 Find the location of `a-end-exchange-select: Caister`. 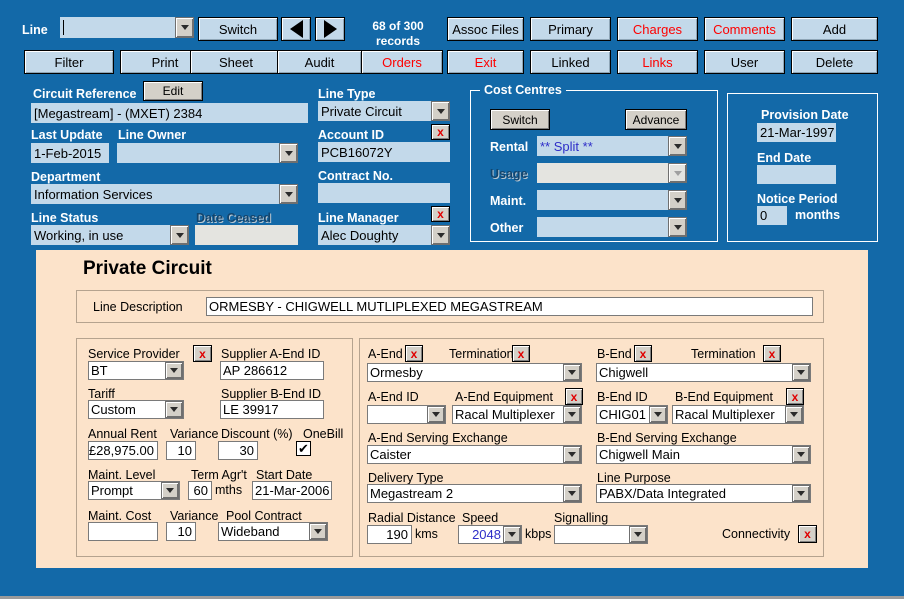

a-end-exchange-select: Caister is located at coordinates (474, 454).